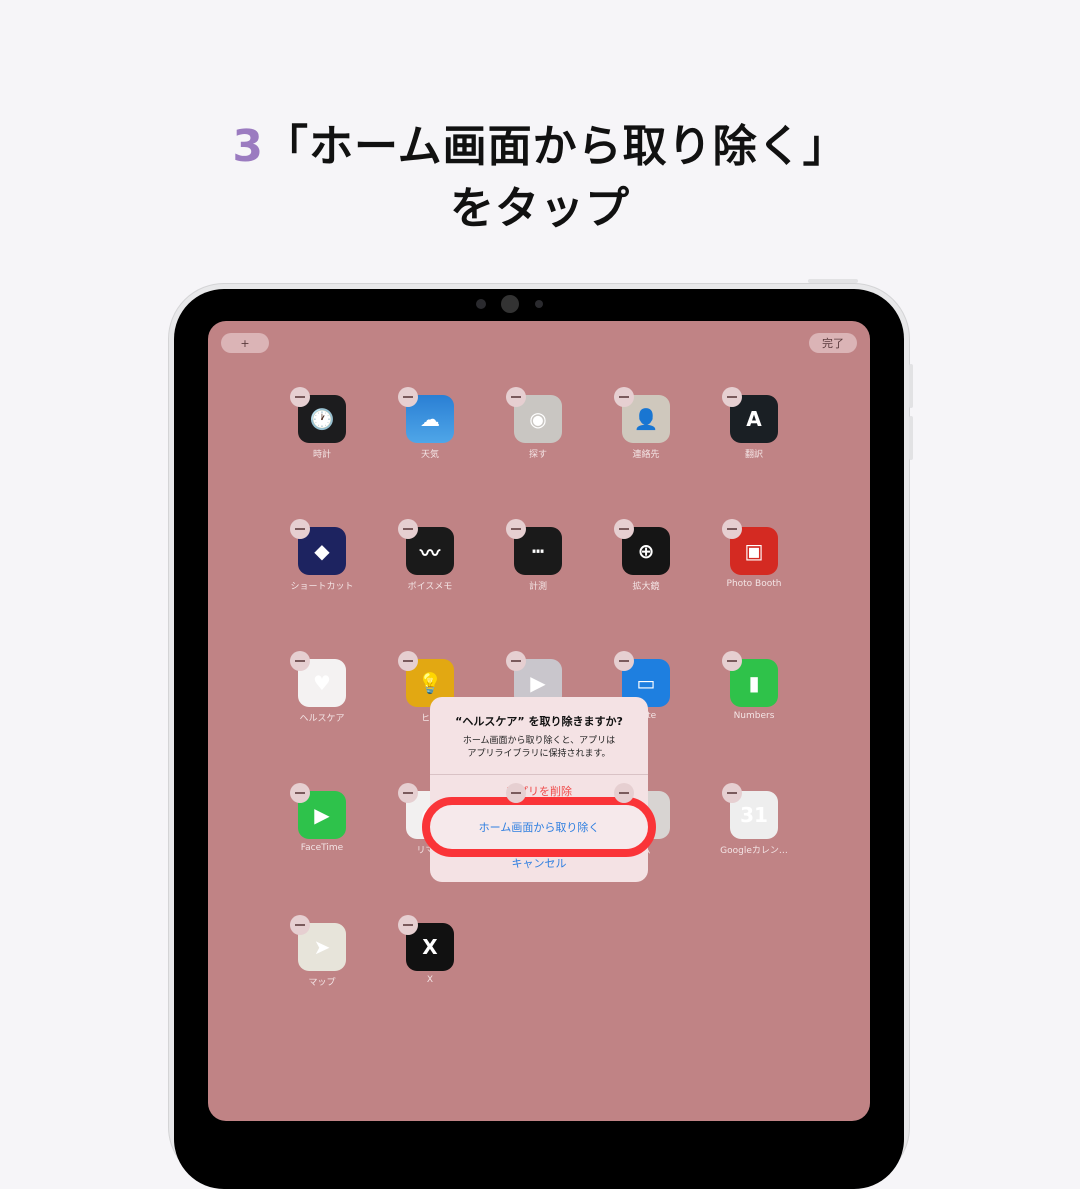  I want to click on app-label: ショートカット, so click(322, 587).